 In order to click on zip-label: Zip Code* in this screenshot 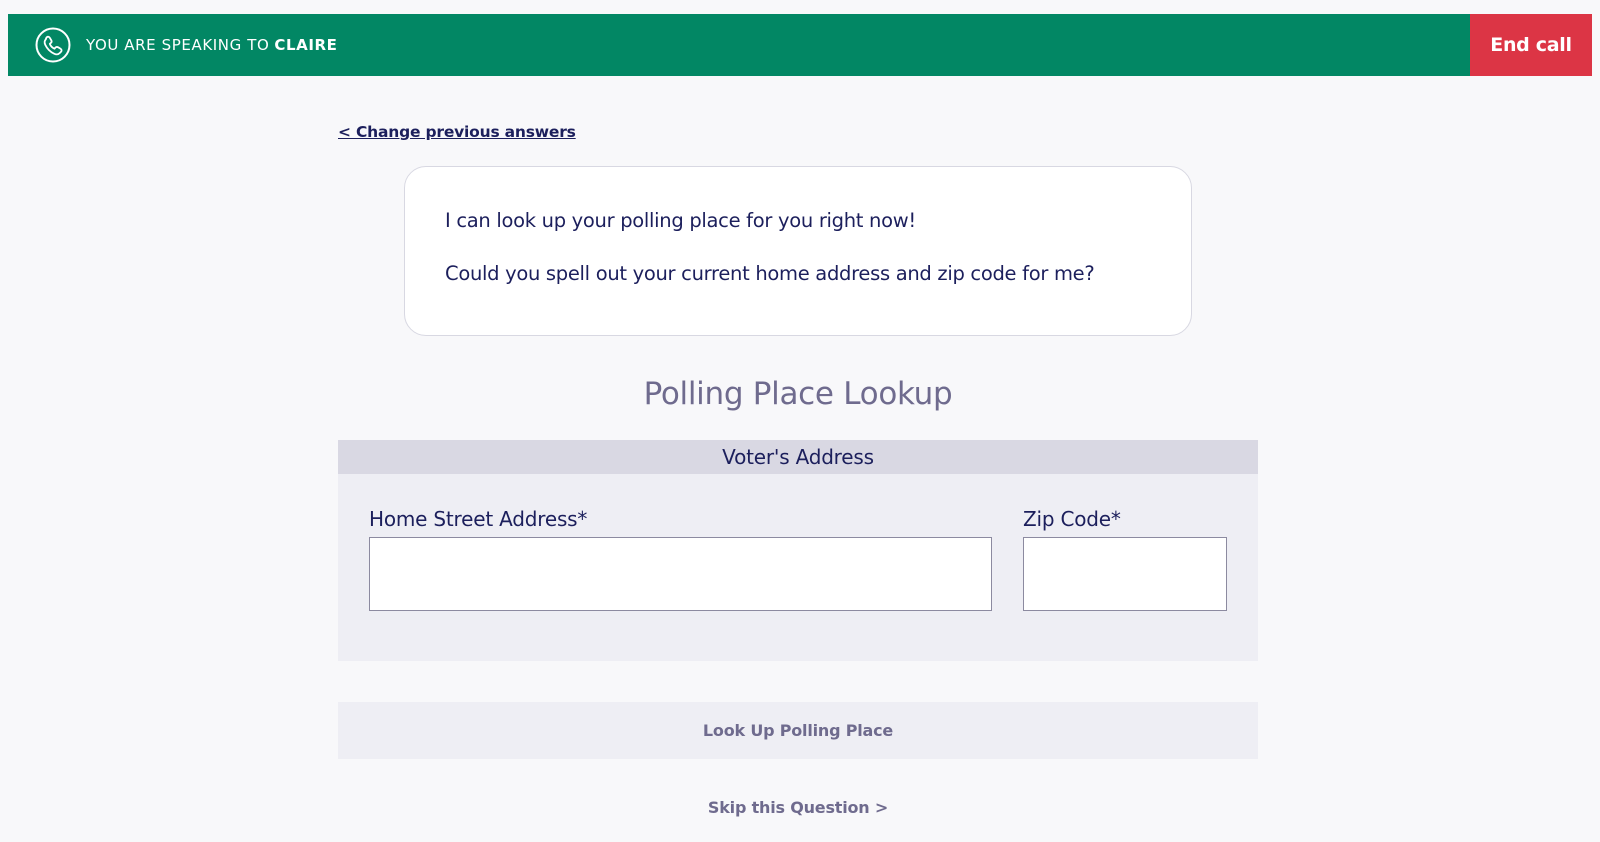, I will do `click(1072, 519)`.